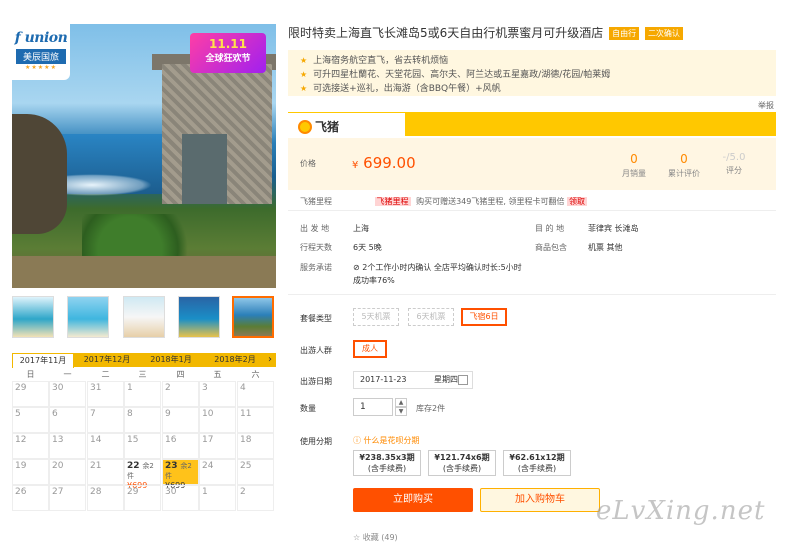 The height and width of the screenshot is (559, 800). I want to click on tab-month-4: 2018年2月, so click(235, 360).